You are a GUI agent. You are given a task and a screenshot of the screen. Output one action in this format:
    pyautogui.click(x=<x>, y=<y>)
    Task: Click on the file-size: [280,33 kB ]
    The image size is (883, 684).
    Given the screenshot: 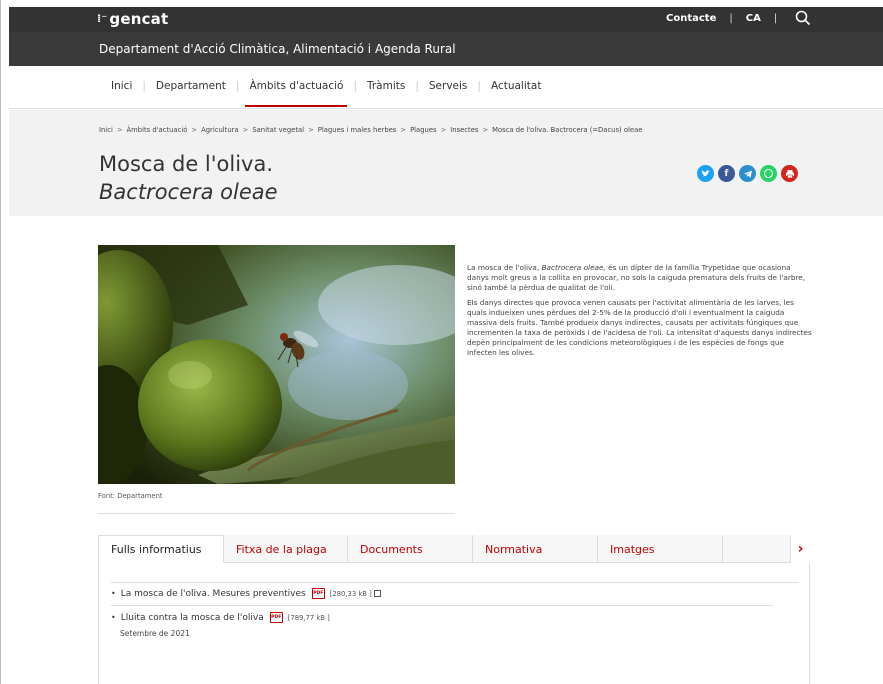 What is the action you would take?
    pyautogui.click(x=350, y=593)
    